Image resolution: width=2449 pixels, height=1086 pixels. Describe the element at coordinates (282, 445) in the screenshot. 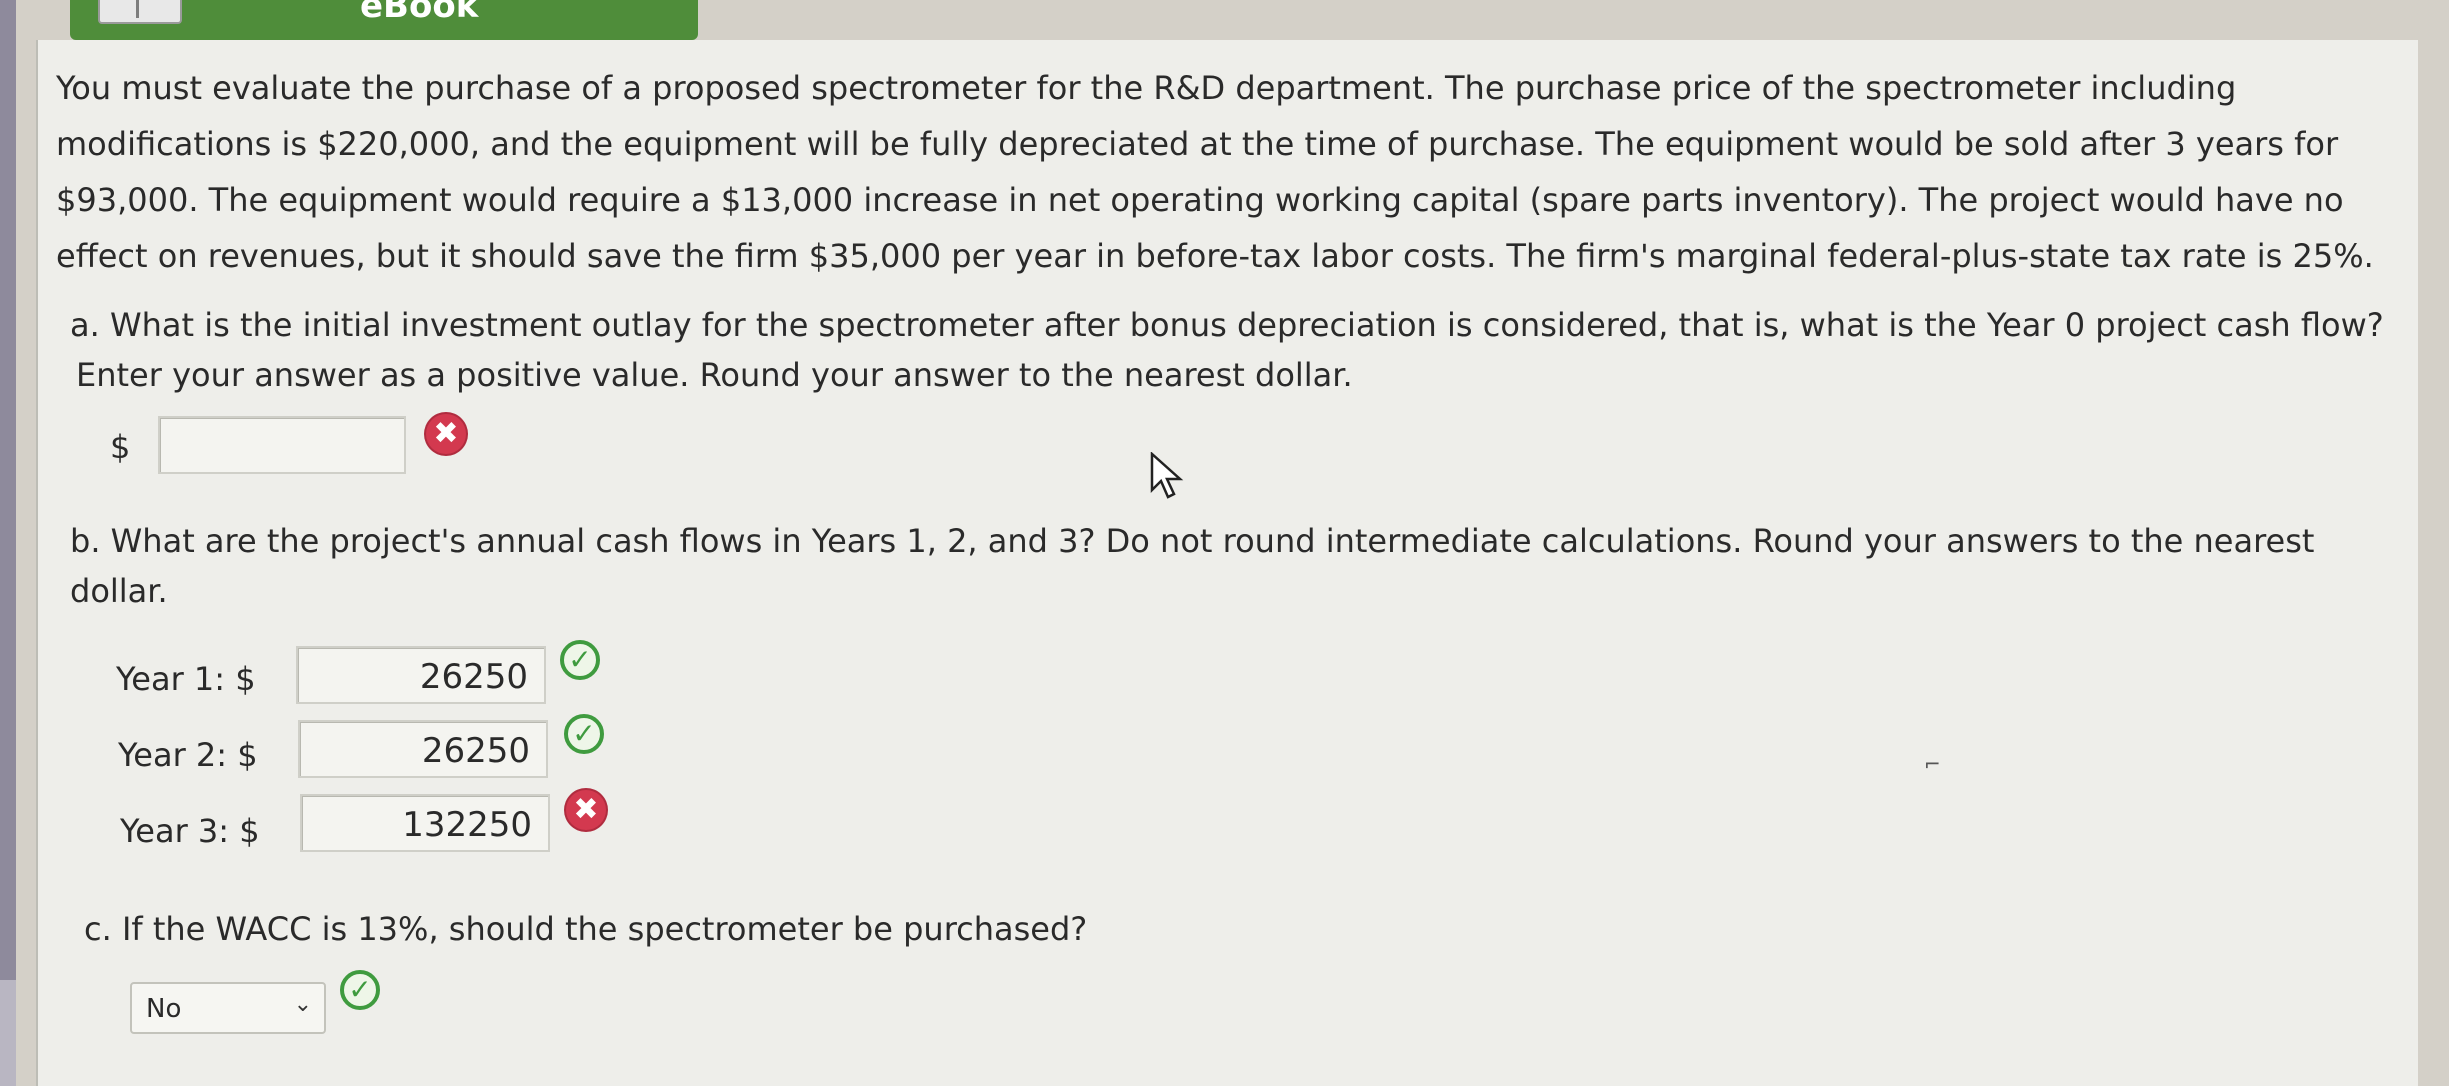

I see `year0-cash-flow-input` at that location.